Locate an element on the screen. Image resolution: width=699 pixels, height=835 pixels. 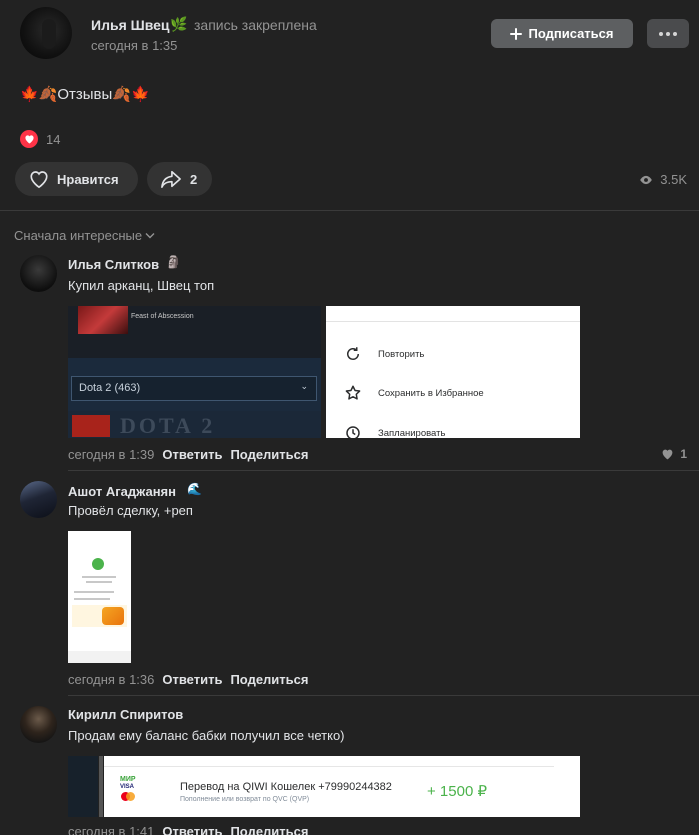
comment-time: сегодня в 1:36 is located at coordinates (111, 679).